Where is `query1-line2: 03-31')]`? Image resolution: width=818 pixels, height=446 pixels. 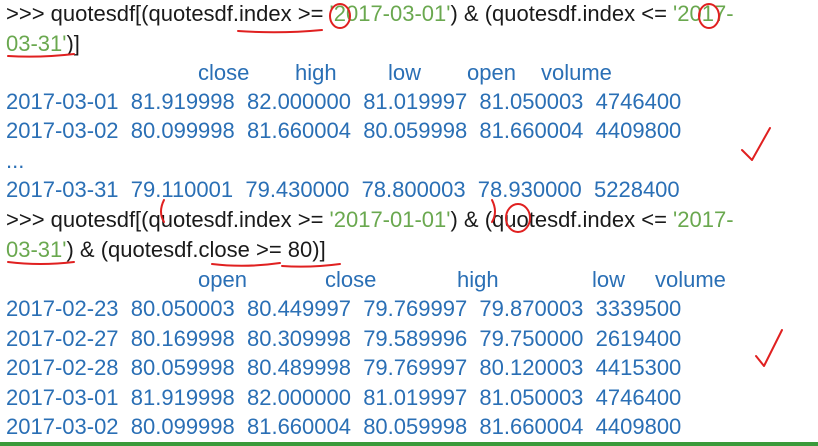
query1-line2: 03-31')] is located at coordinates (43, 44).